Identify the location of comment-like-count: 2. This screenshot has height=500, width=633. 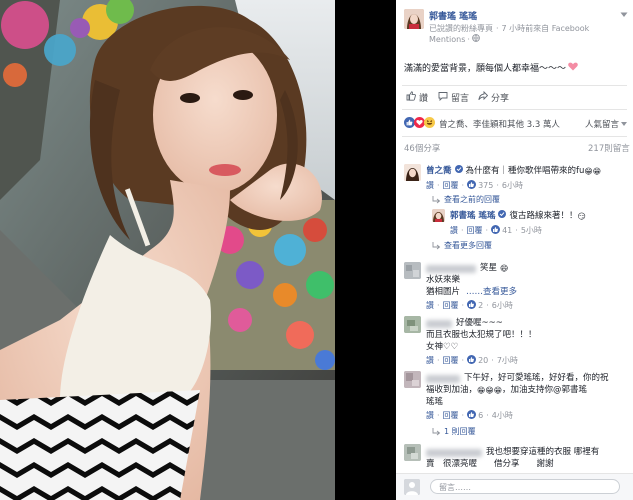
(480, 305).